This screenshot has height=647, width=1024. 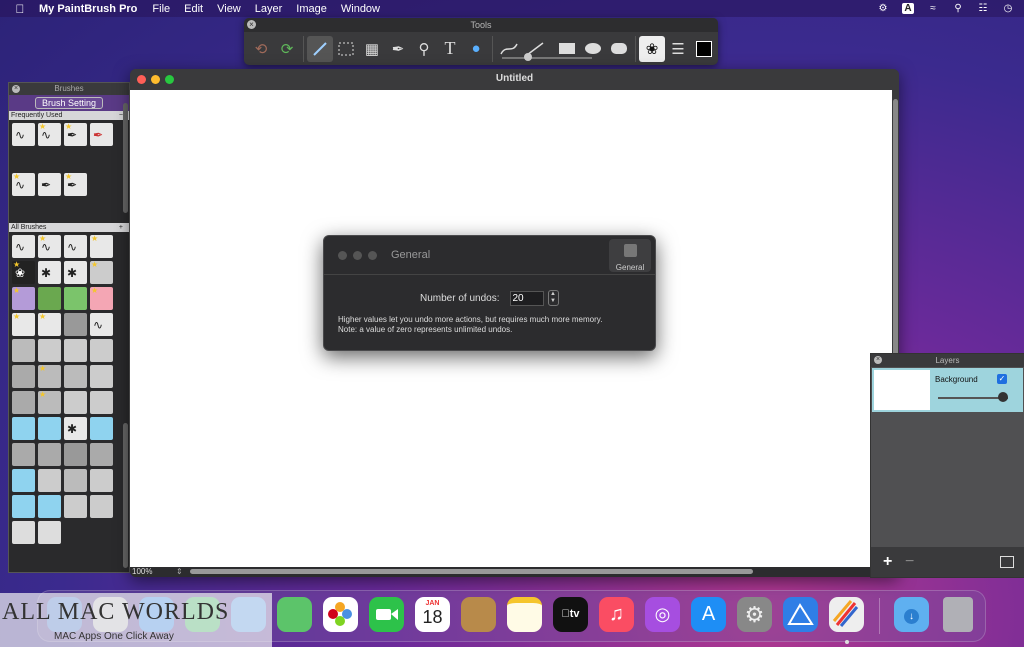 What do you see at coordinates (287, 49) in the screenshot?
I see `redo-icon: ⟳` at bounding box center [287, 49].